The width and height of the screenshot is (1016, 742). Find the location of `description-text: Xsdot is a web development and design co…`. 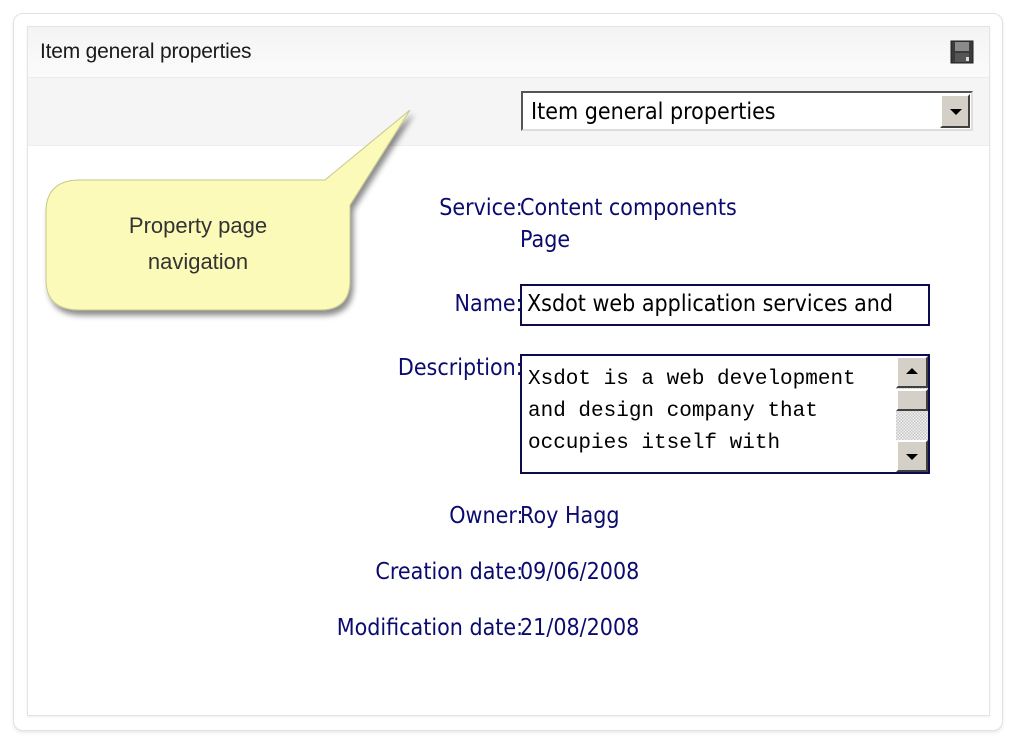

description-text: Xsdot is a web development and design co… is located at coordinates (698, 411).